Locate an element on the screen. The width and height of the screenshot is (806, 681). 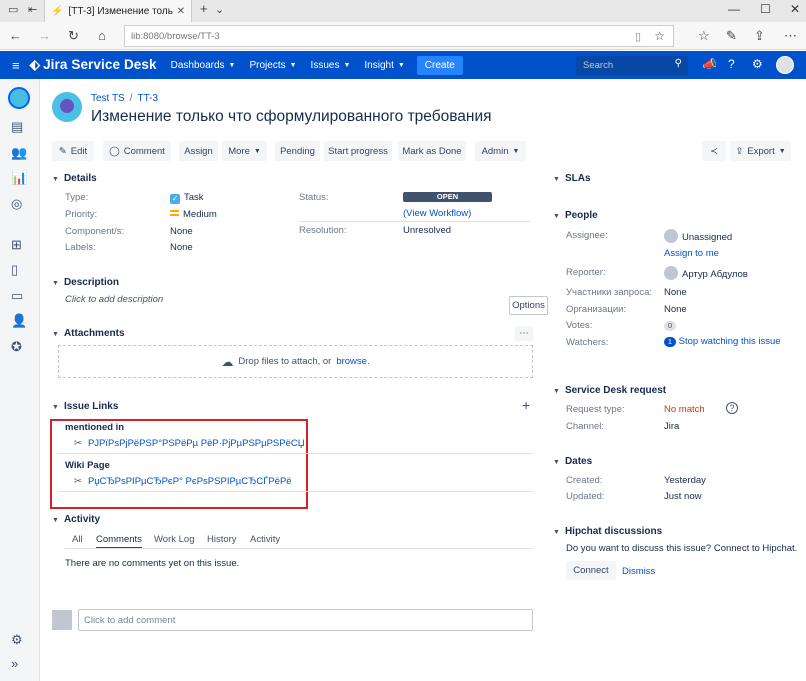
back-icon: ← is located at coordinates (15, 35).